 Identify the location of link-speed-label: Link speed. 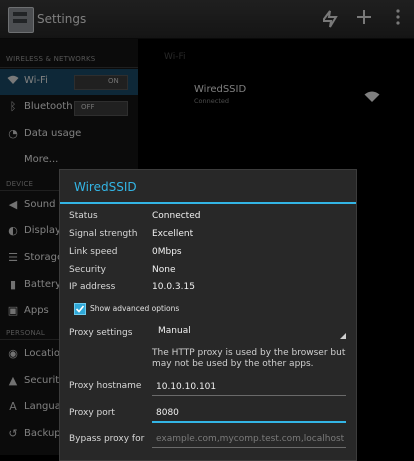
(93, 252).